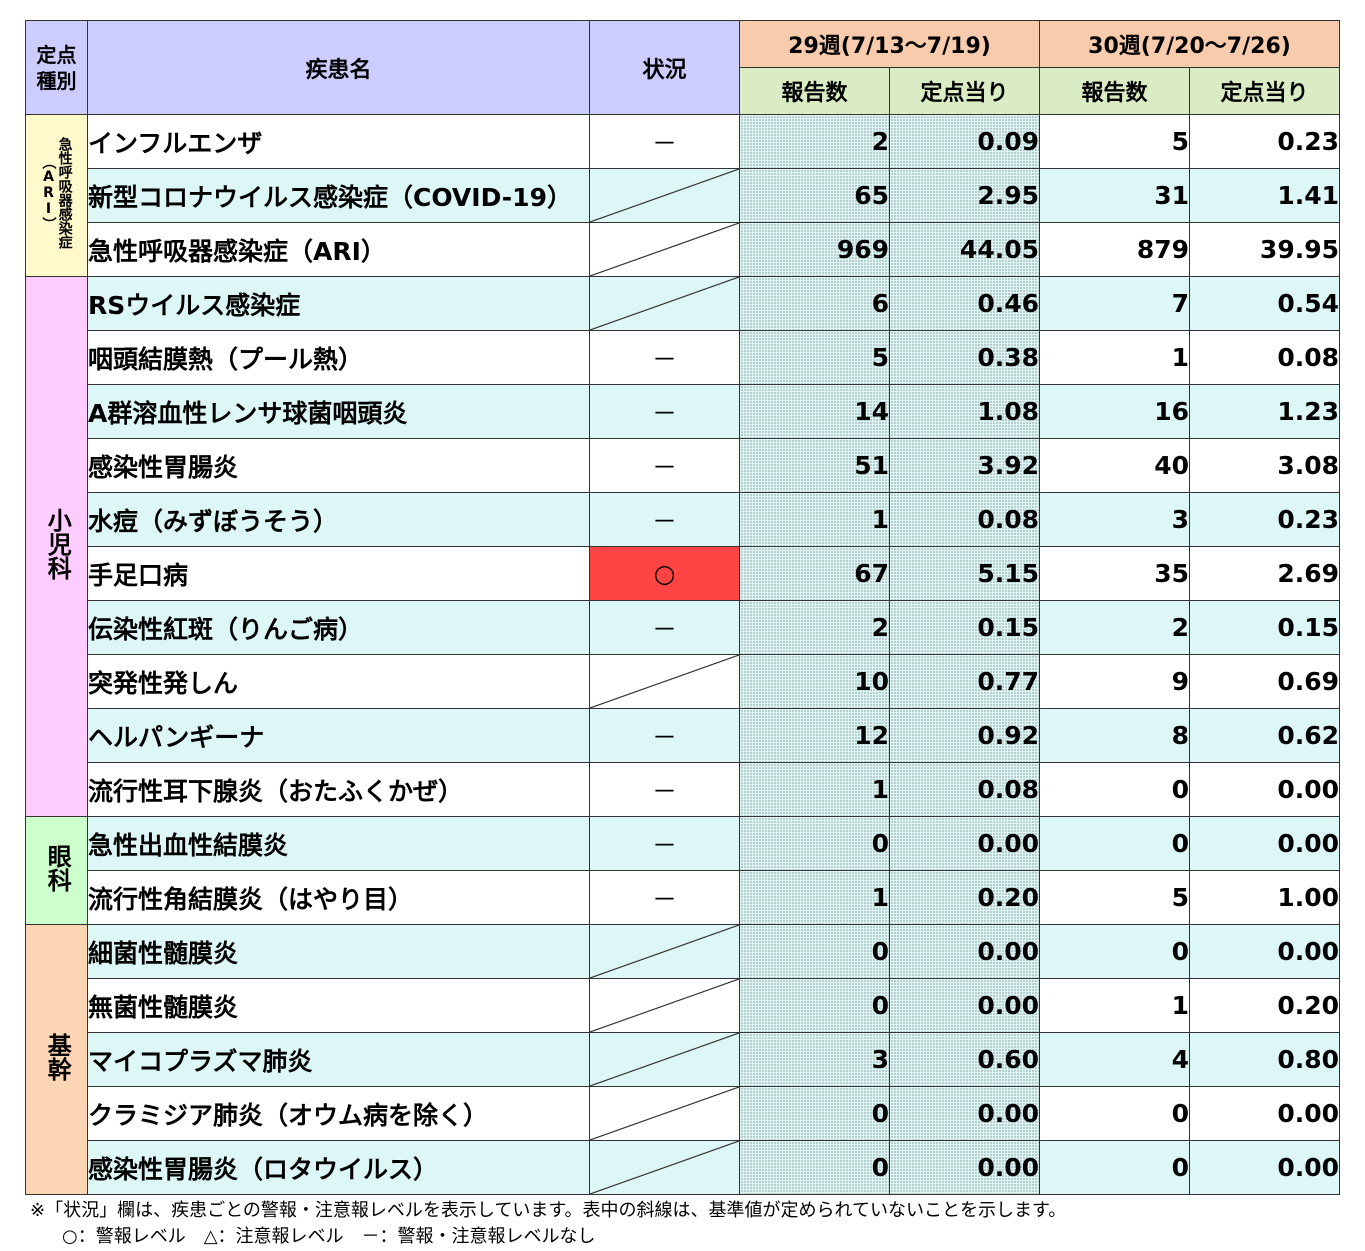 Image resolution: width=1365 pixels, height=1251 pixels. Describe the element at coordinates (1264, 249) in the screenshot. I see `week30-per-site: 39.95` at that location.